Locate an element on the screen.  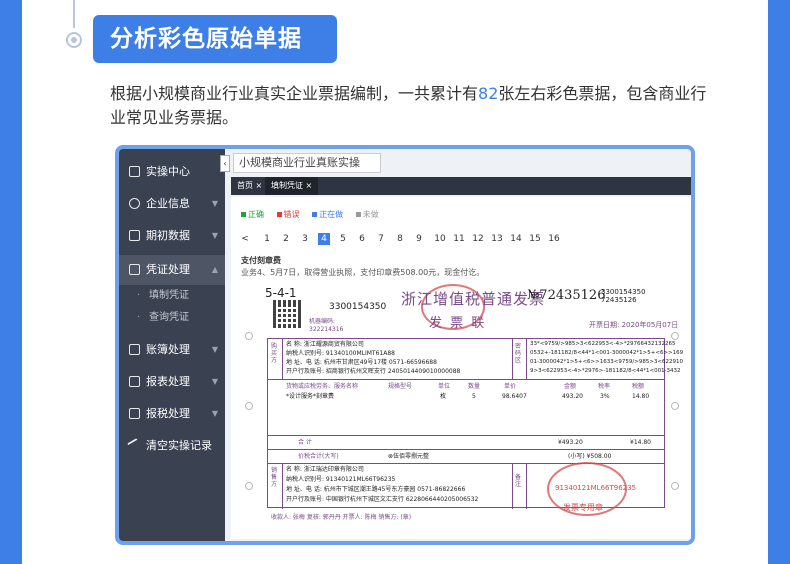
pager-page-16: 16 is located at coordinates (554, 239).